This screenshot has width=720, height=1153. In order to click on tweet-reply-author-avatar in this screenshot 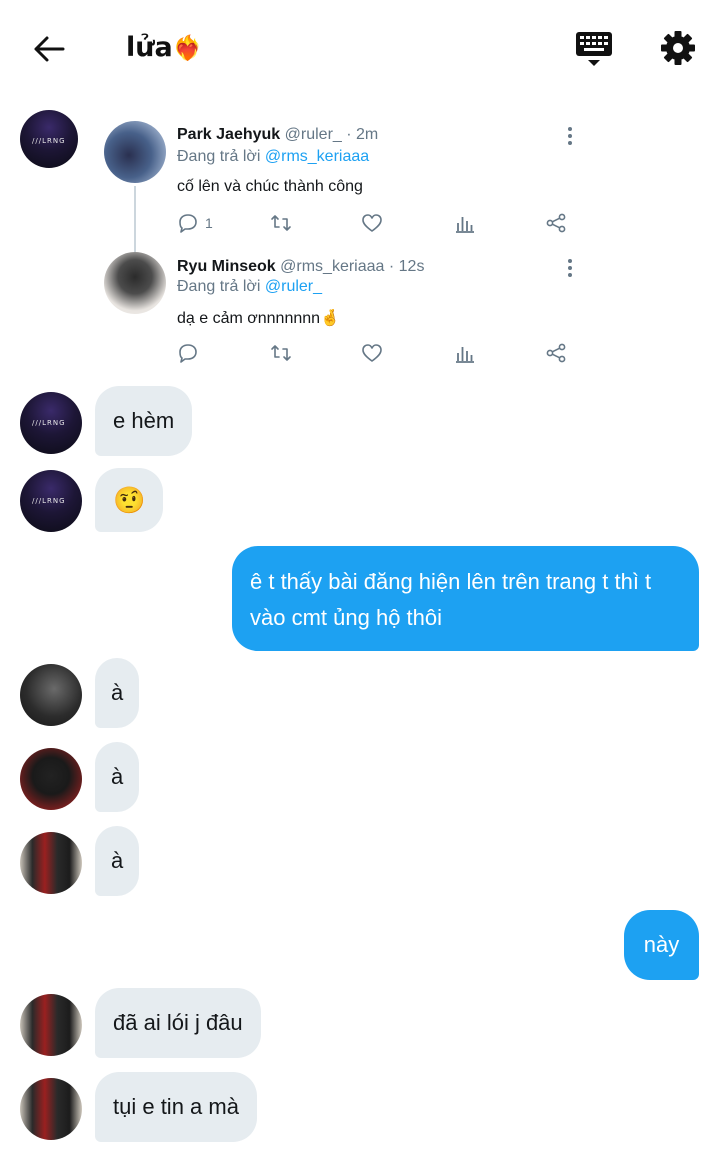, I will do `click(135, 283)`.